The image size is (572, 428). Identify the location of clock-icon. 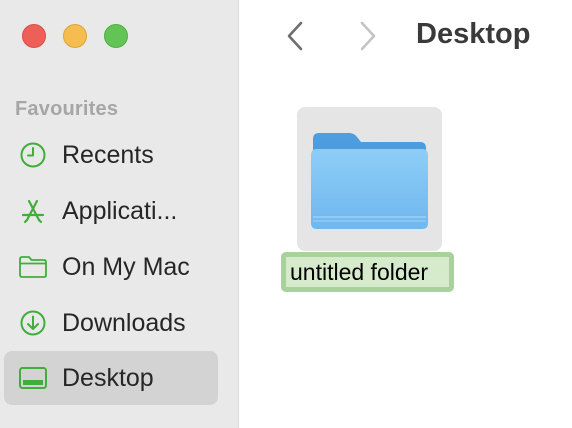
(33, 155).